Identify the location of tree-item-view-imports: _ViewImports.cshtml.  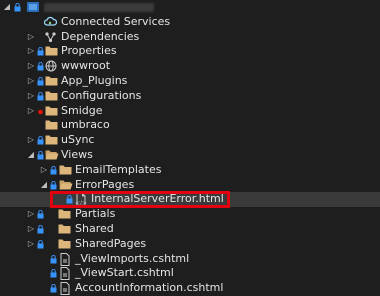
(190, 259).